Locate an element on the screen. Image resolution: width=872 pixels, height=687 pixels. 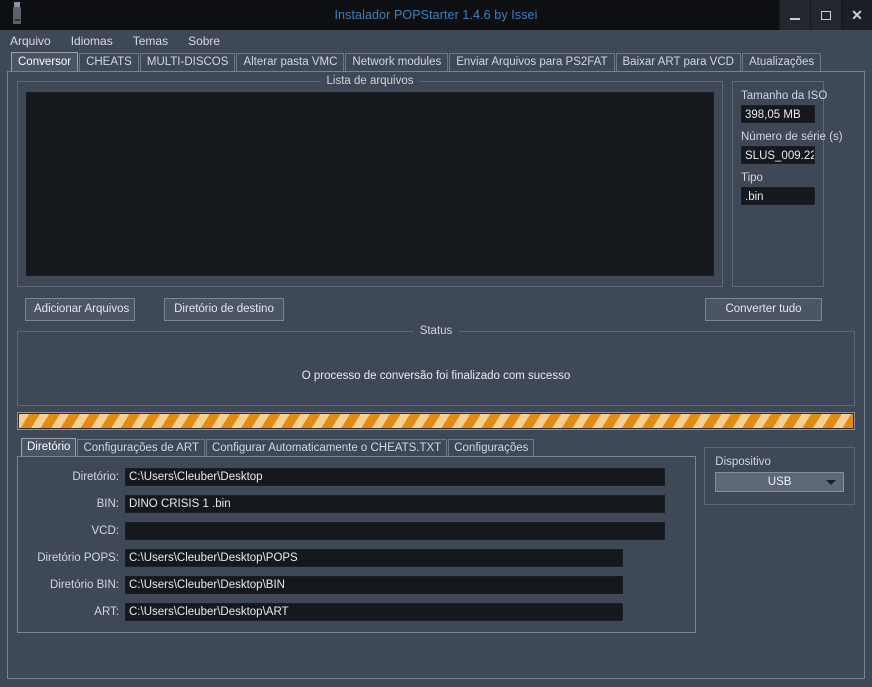
device-label: Dispositivo is located at coordinates (743, 462).